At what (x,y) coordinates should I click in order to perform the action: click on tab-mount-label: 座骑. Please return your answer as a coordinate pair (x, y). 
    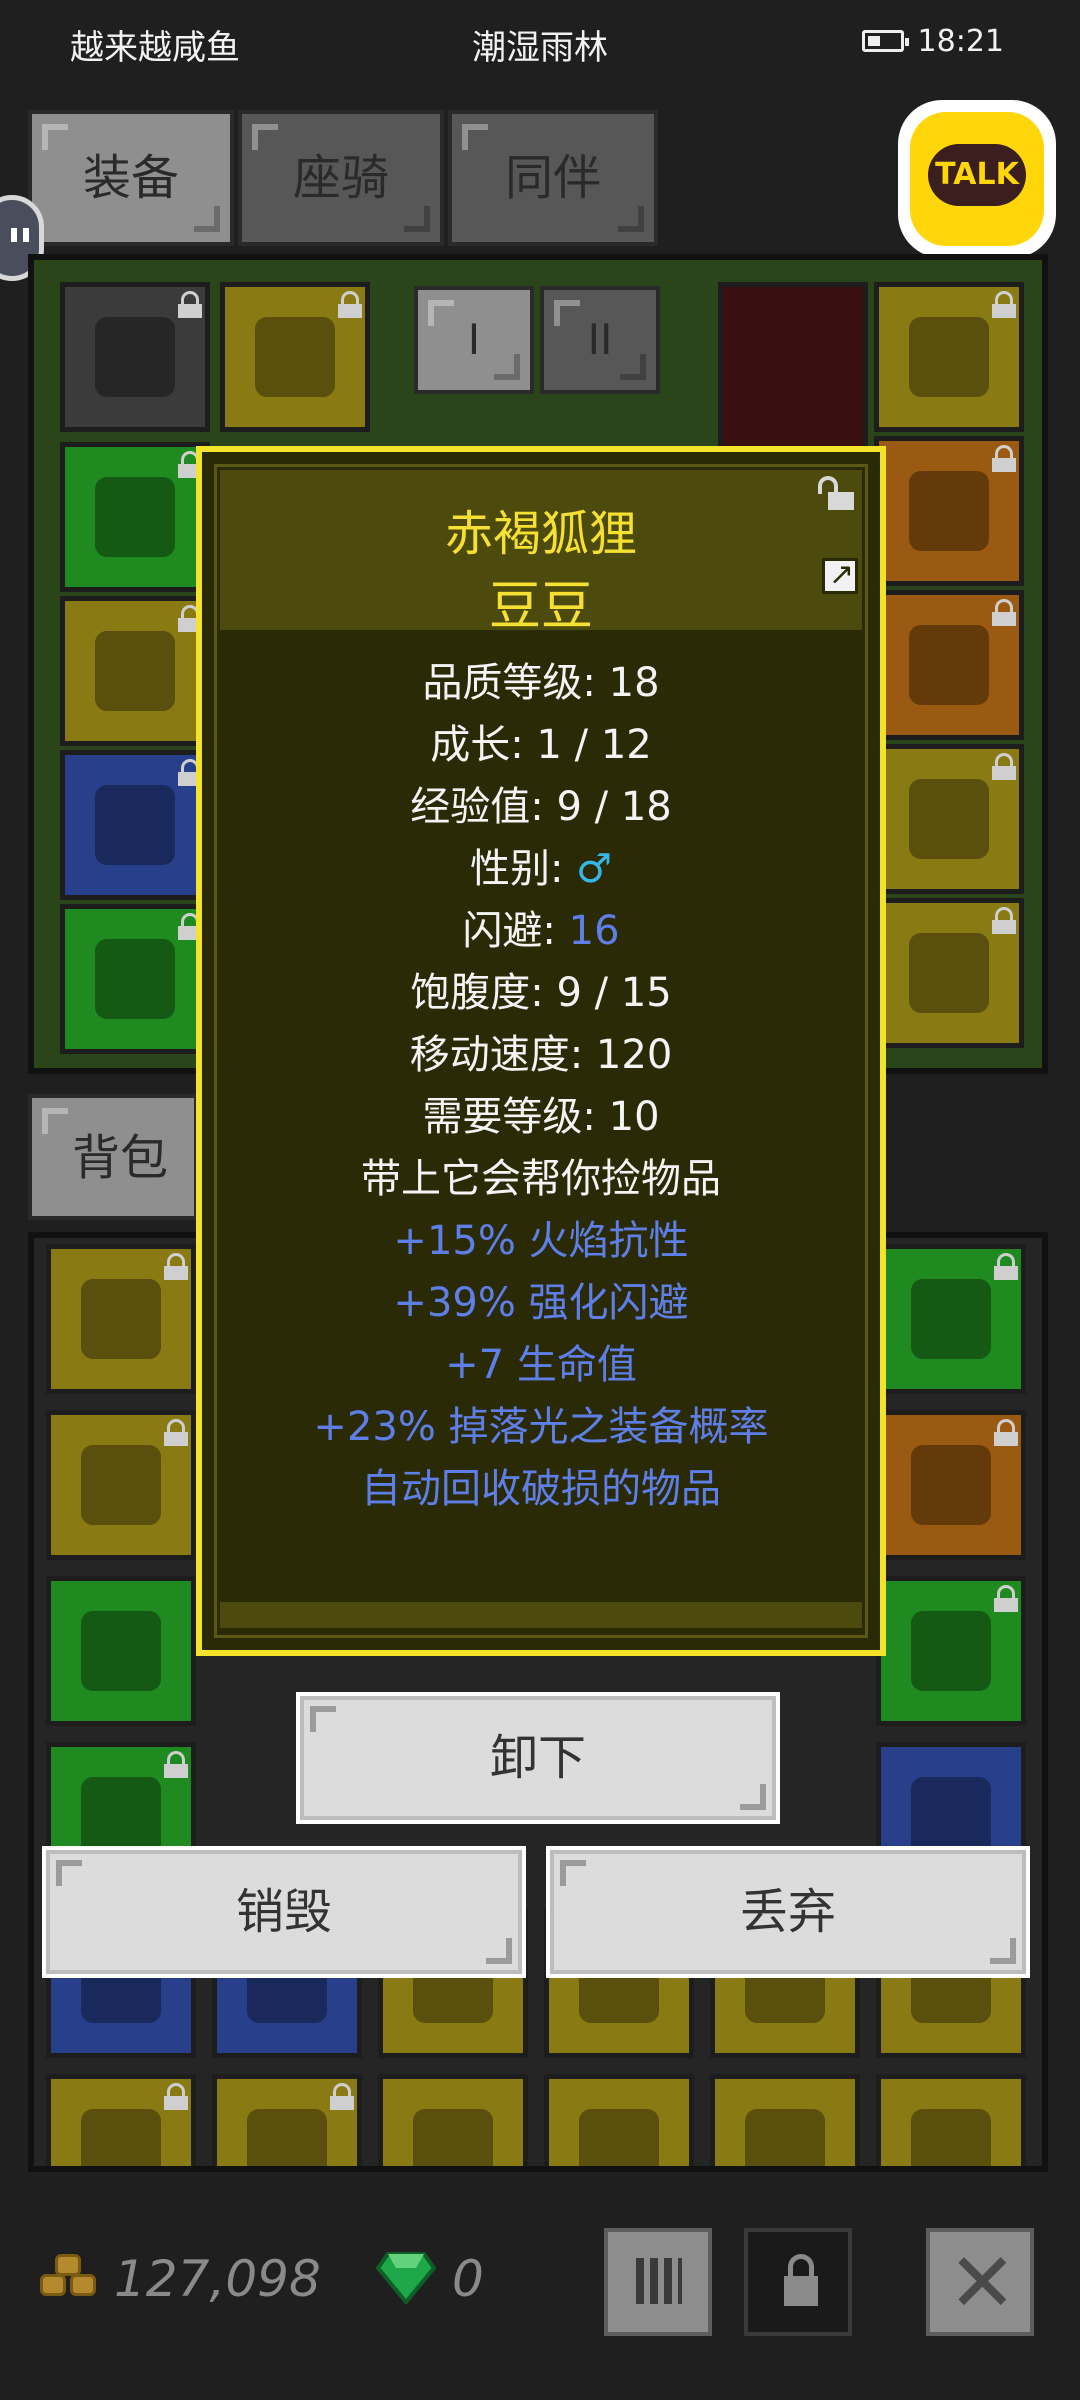
    Looking at the image, I should click on (340, 178).